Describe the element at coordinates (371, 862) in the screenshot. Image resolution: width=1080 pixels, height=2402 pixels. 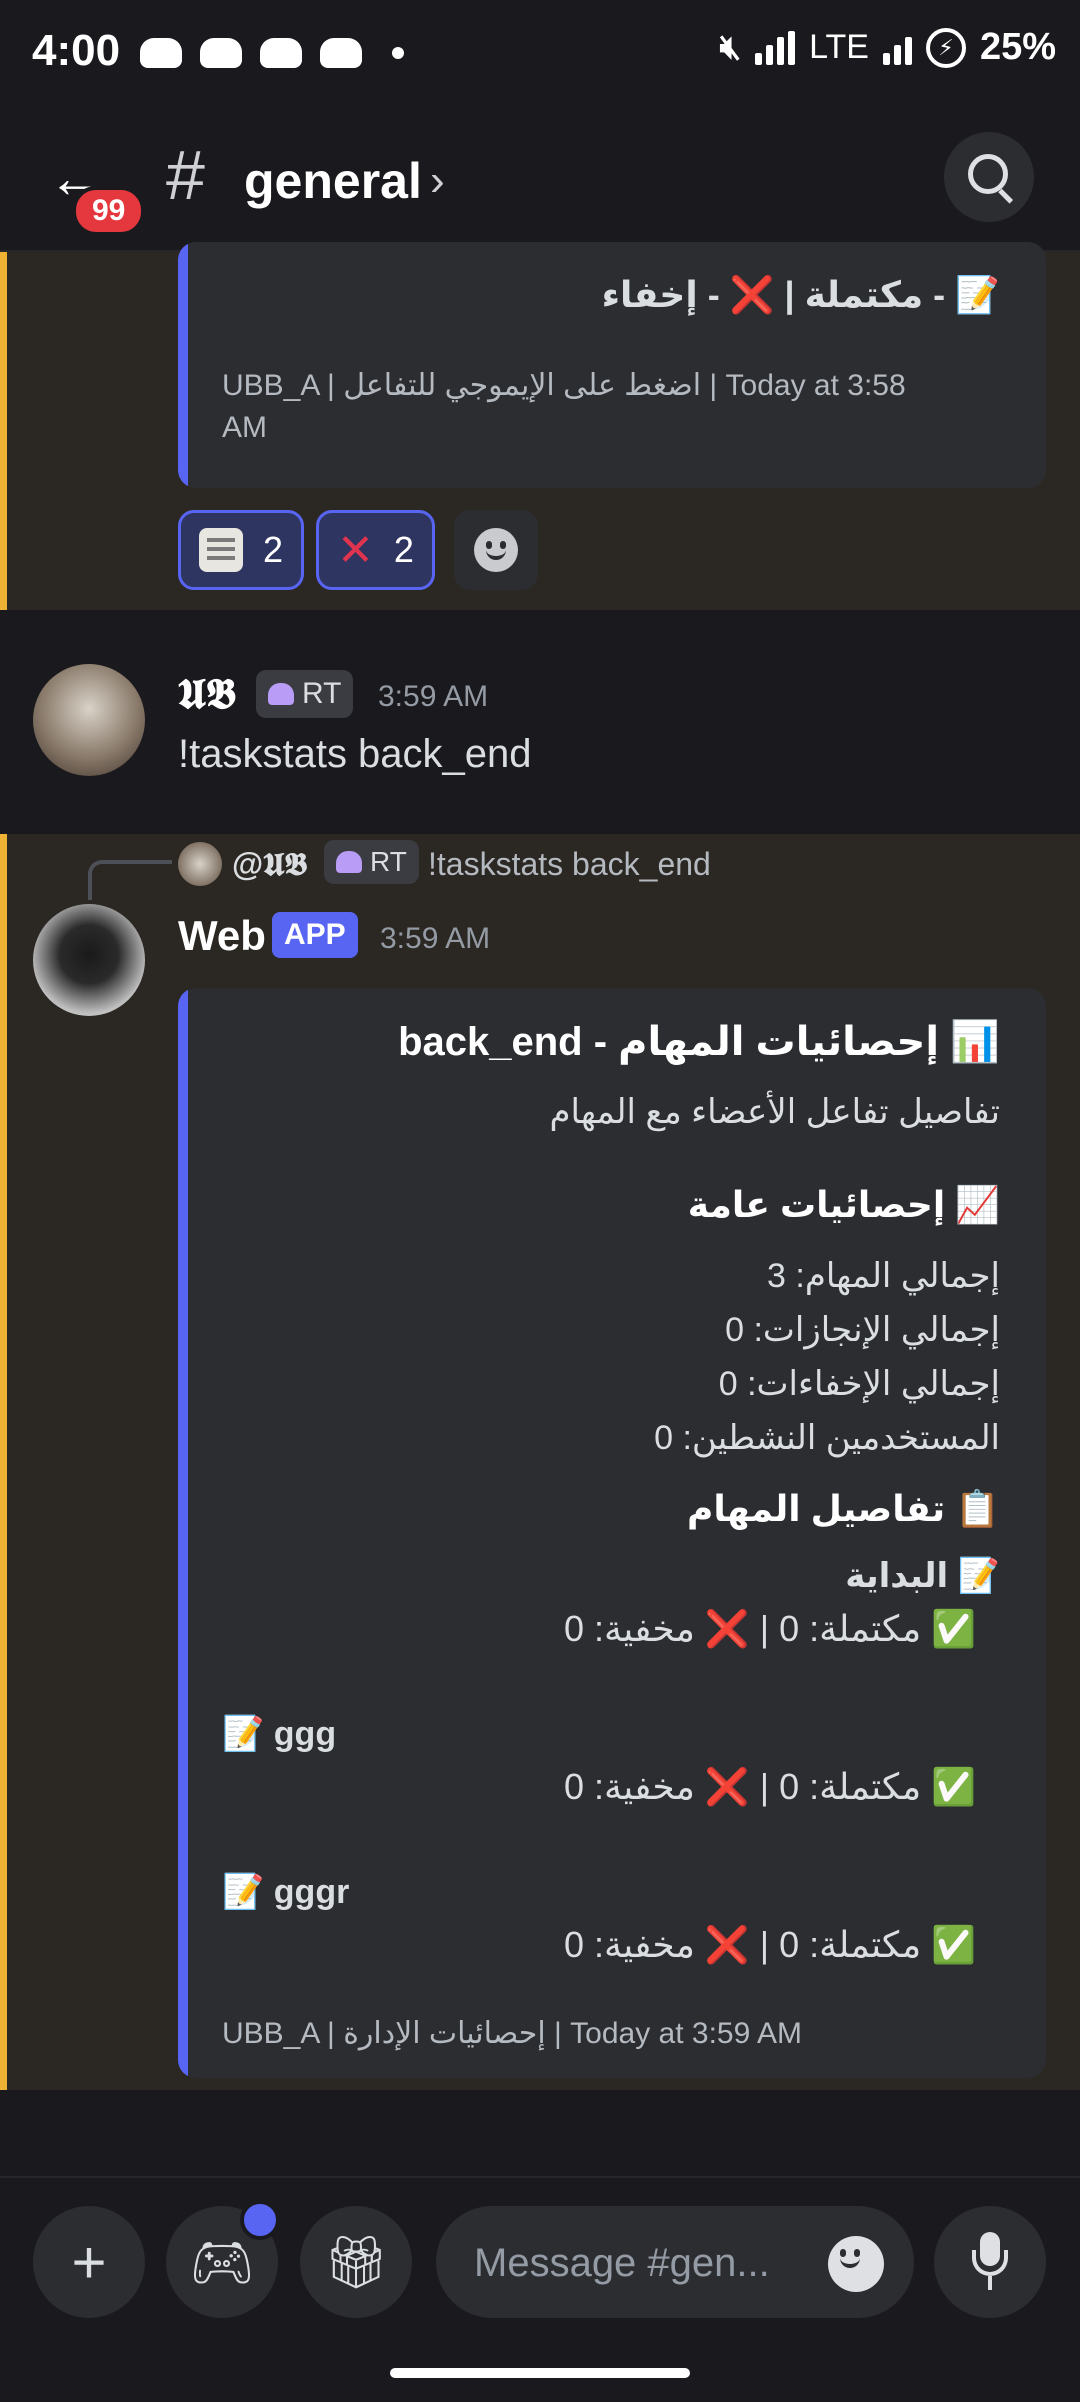
I see `reply-role-tag: RT` at that location.